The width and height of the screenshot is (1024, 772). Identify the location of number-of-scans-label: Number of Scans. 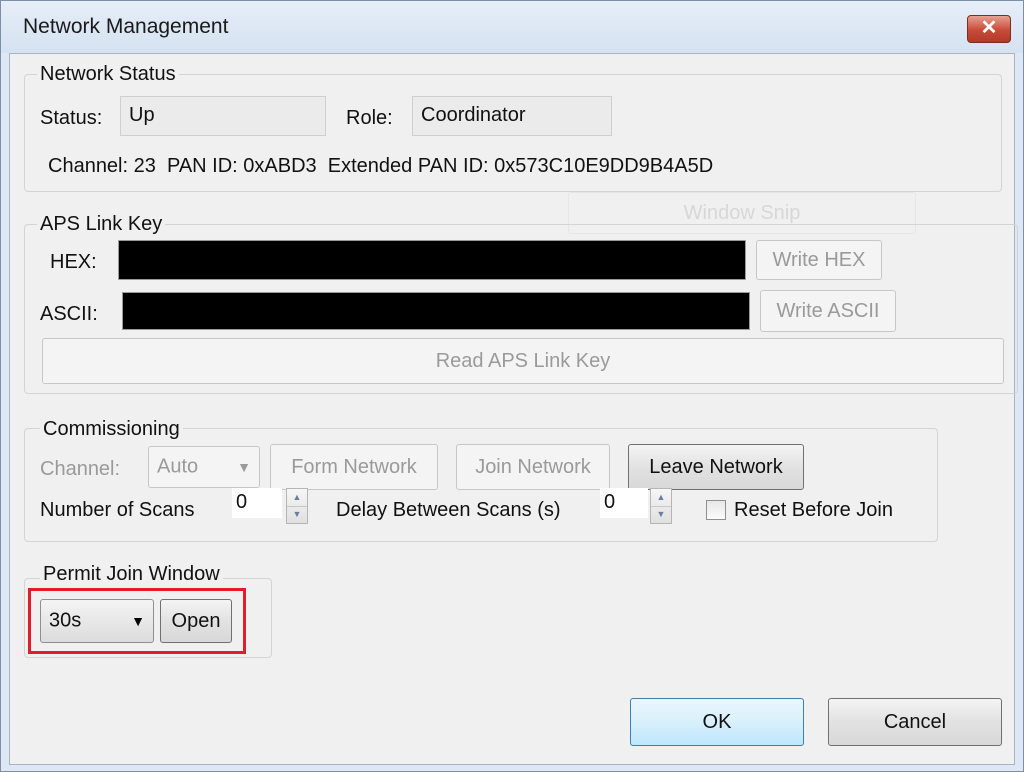
(117, 510).